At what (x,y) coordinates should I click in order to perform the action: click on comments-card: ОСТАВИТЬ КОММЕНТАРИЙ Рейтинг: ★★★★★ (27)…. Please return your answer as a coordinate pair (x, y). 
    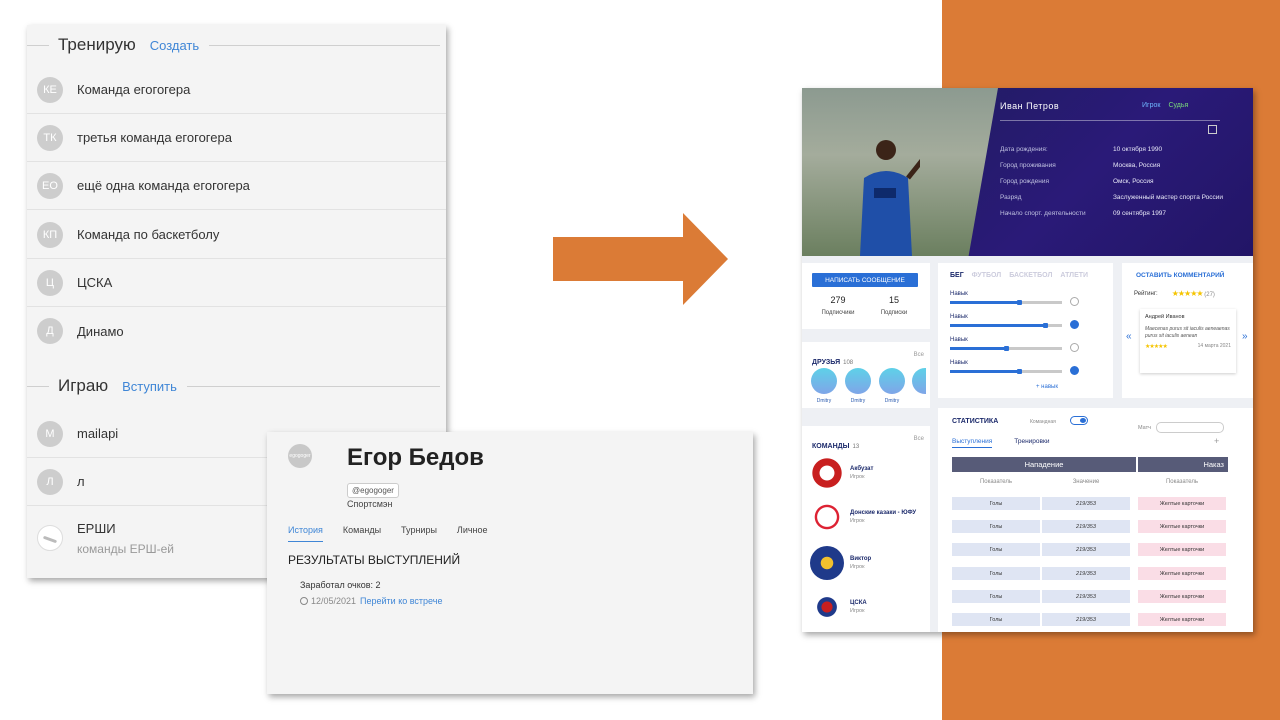
    Looking at the image, I should click on (1187, 330).